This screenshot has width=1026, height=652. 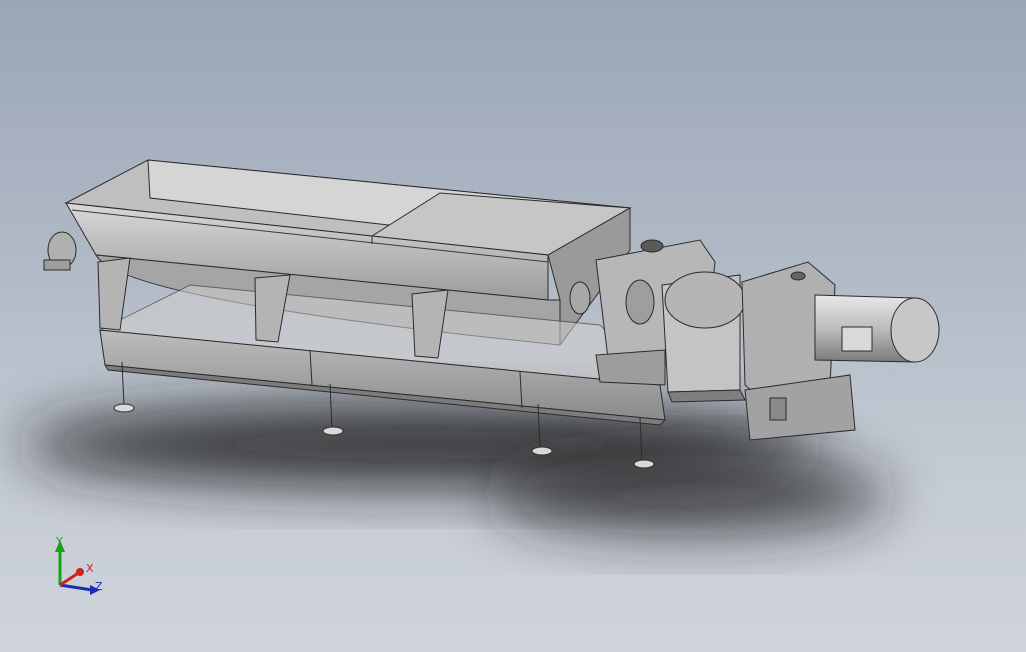 I want to click on z-axis-arrow, so click(x=76, y=587).